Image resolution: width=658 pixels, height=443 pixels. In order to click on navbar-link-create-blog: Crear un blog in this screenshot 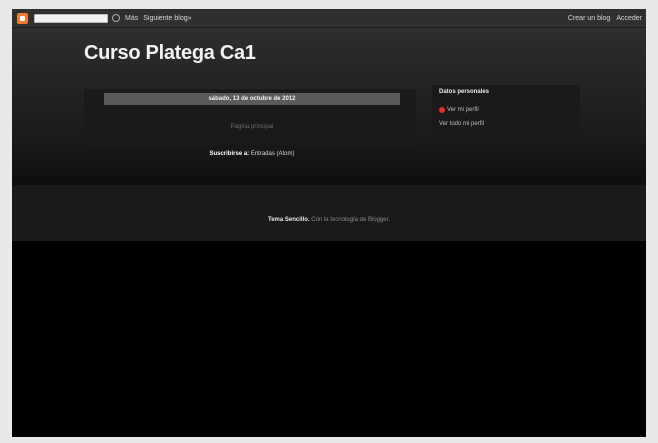, I will do `click(589, 18)`.